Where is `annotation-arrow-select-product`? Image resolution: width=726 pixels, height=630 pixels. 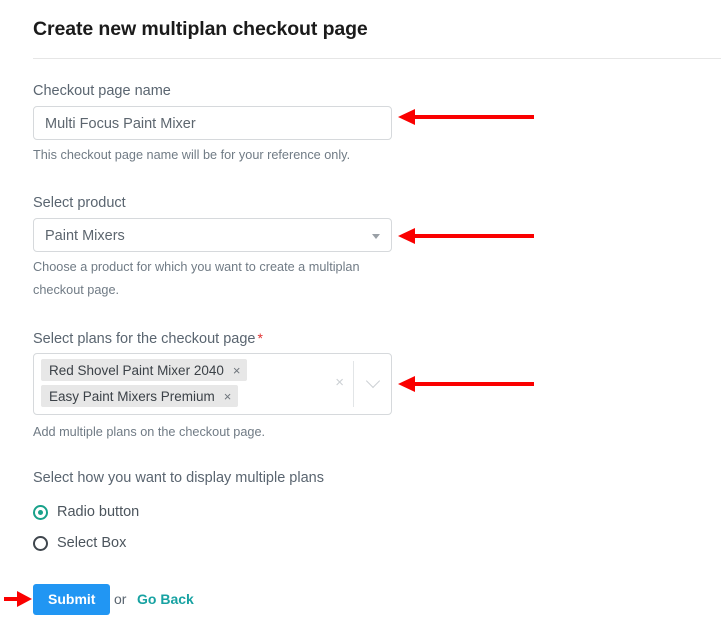
annotation-arrow-select-product is located at coordinates (466, 236).